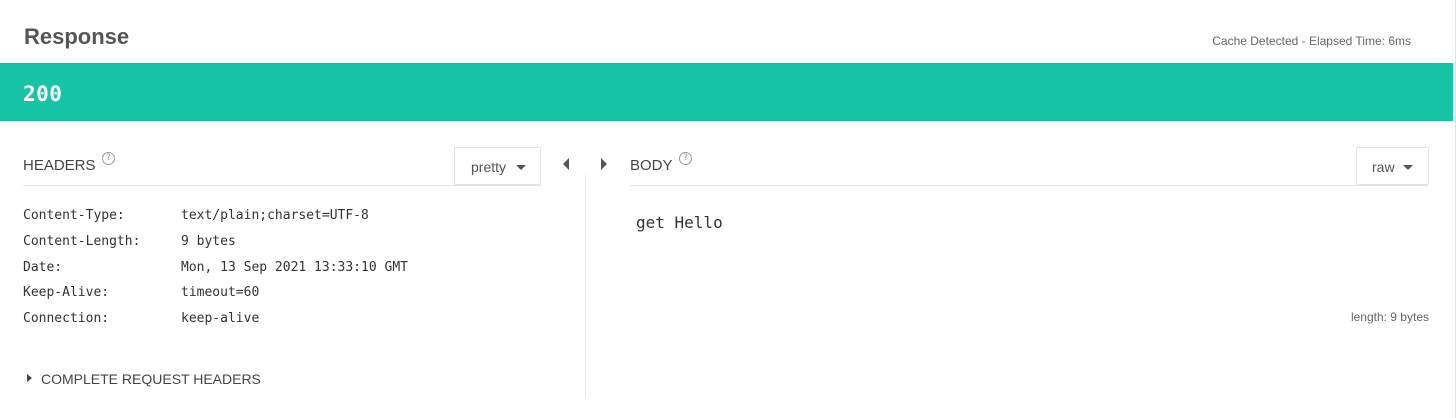 Image resolution: width=1456 pixels, height=418 pixels. What do you see at coordinates (1311, 41) in the screenshot?
I see `cache-elapsed-info: Cache Detected - Elapsed Time: 6ms` at bounding box center [1311, 41].